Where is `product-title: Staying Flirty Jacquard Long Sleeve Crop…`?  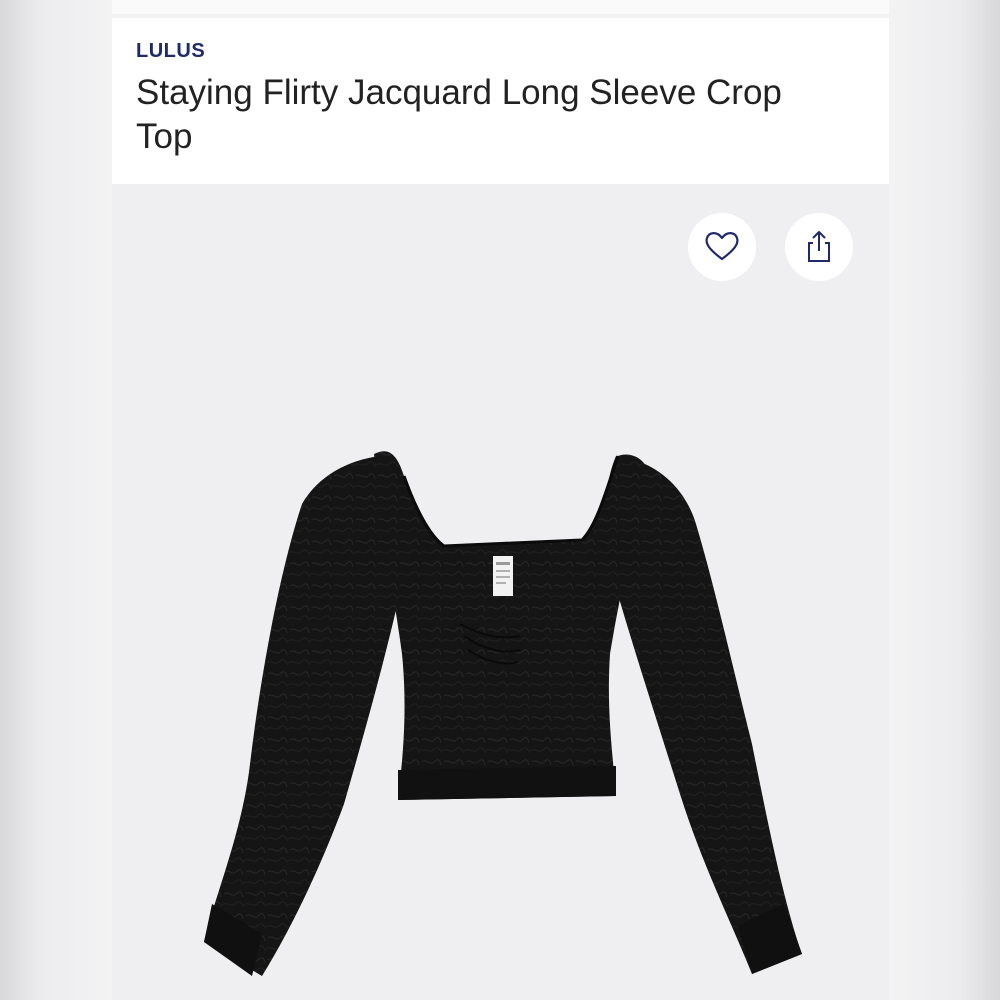 product-title: Staying Flirty Jacquard Long Sleeve Crop… is located at coordinates (459, 114).